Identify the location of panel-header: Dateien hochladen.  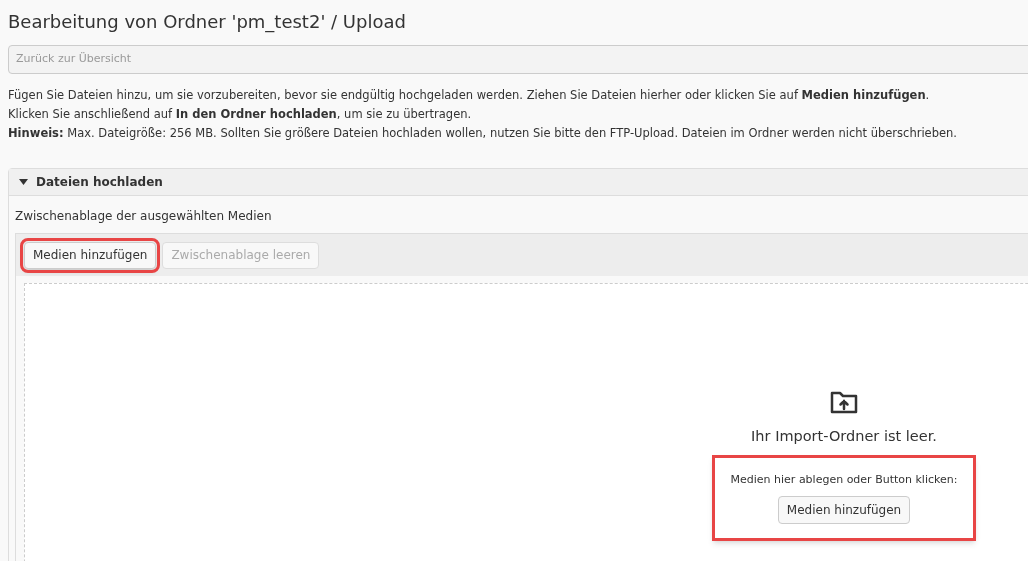
(518, 182).